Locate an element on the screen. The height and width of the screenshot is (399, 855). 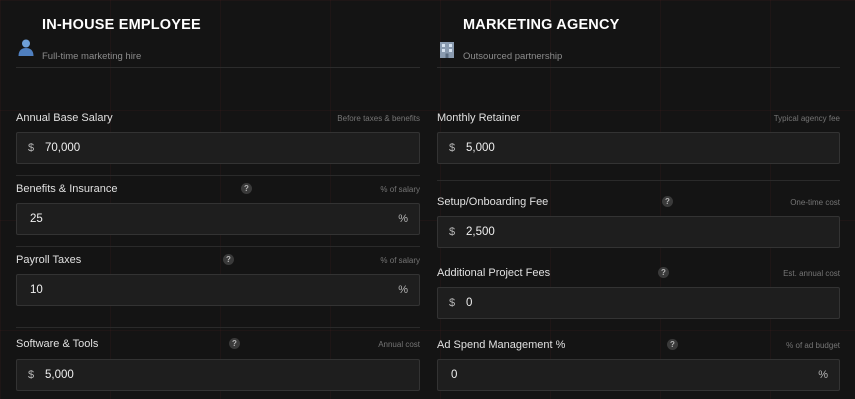
benefits-insurance-field: Benefits & Insurance ? % of salary 25 % is located at coordinates (218, 211).